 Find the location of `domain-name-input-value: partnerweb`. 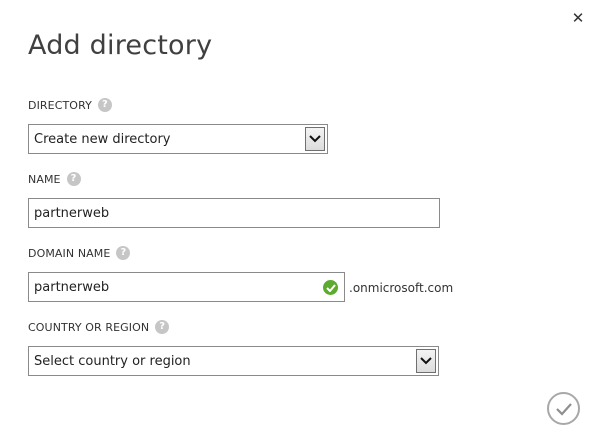

domain-name-input-value: partnerweb is located at coordinates (72, 287).